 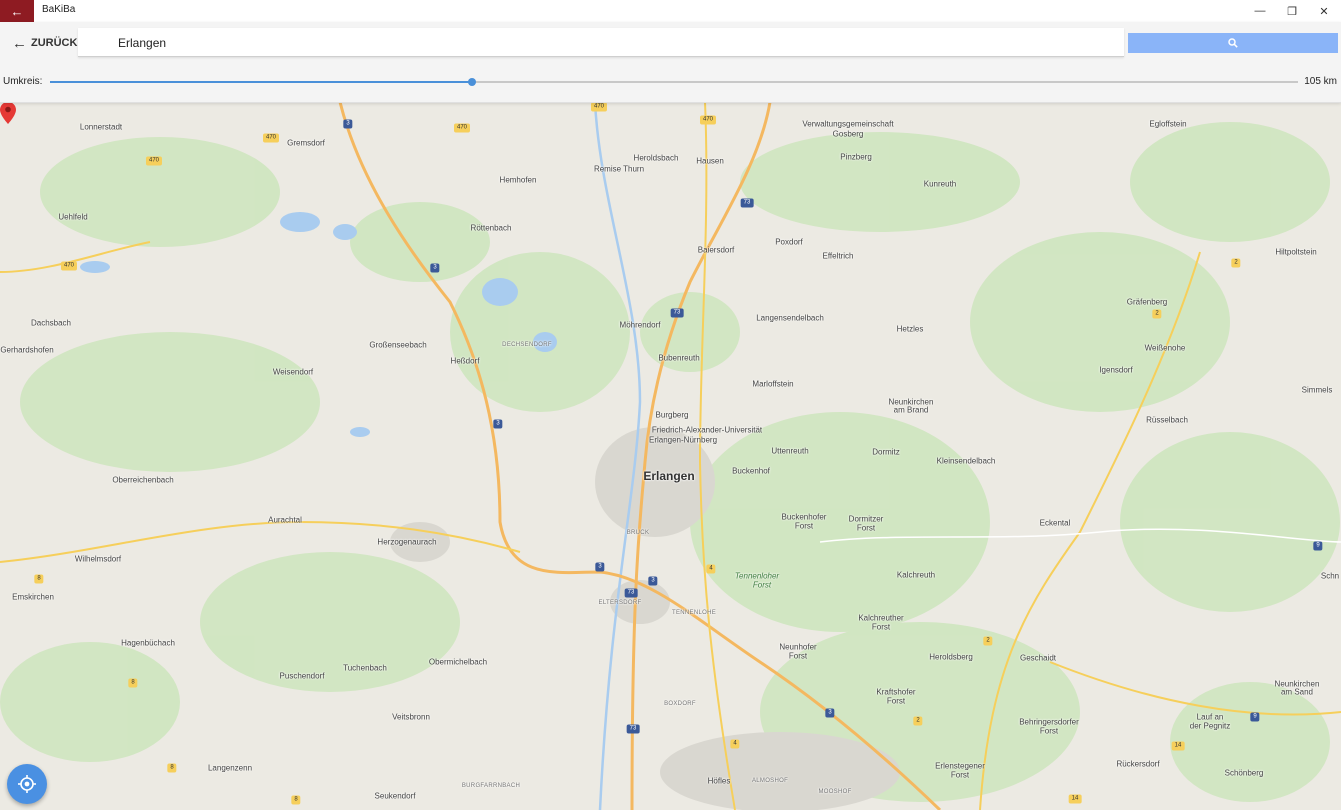 I want to click on map-place-label: Bubenreuth, so click(x=679, y=358).